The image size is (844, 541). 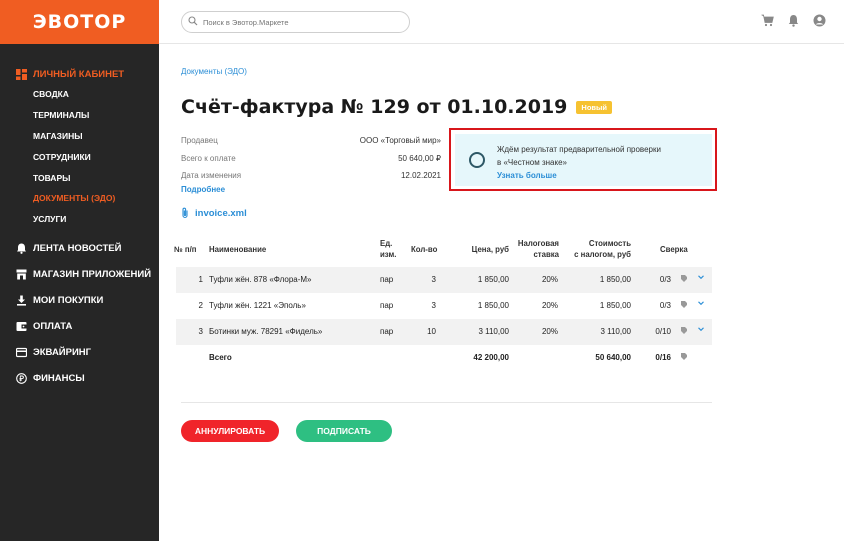 I want to click on top-header, so click(x=501, y=22).